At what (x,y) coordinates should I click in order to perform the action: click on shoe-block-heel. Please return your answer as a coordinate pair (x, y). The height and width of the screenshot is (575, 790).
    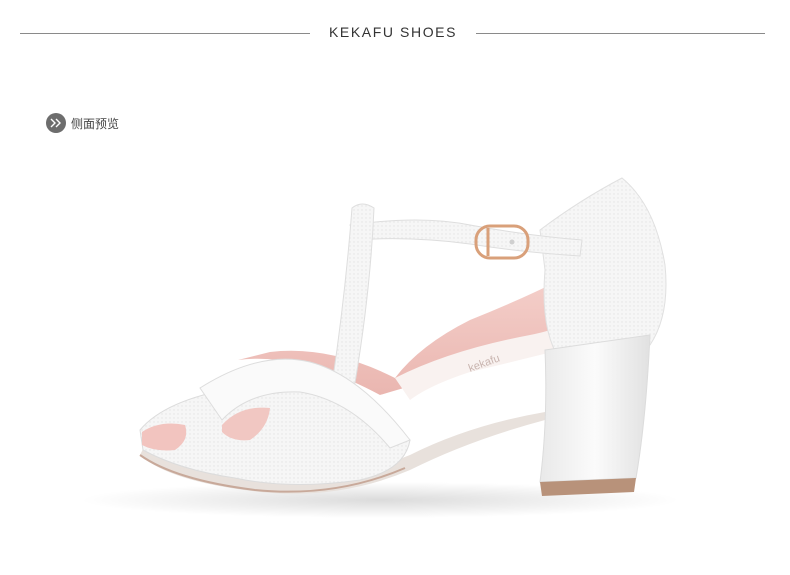
    Looking at the image, I should click on (595, 408).